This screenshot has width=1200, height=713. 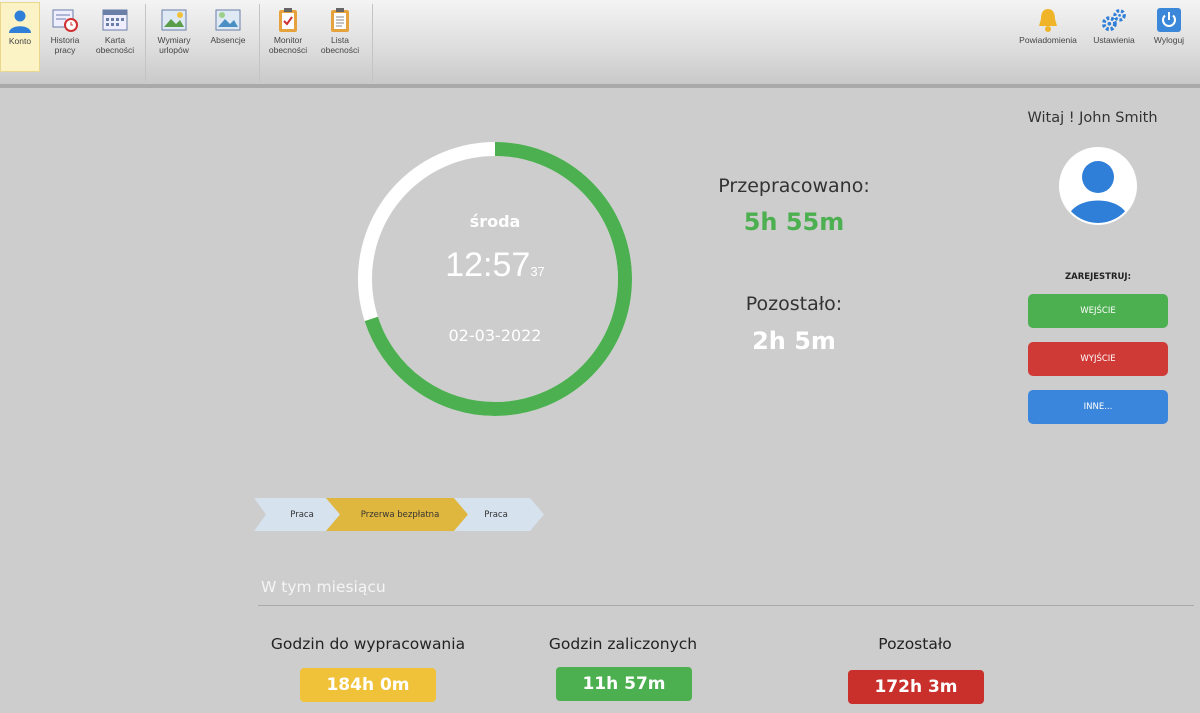 I want to click on clock-date: 02-03-2022, so click(x=495, y=335).